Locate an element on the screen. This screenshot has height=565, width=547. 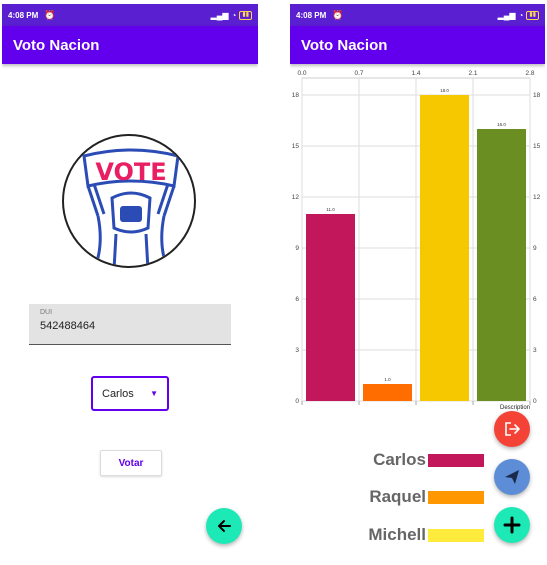
arrow-left-icon is located at coordinates (224, 526).